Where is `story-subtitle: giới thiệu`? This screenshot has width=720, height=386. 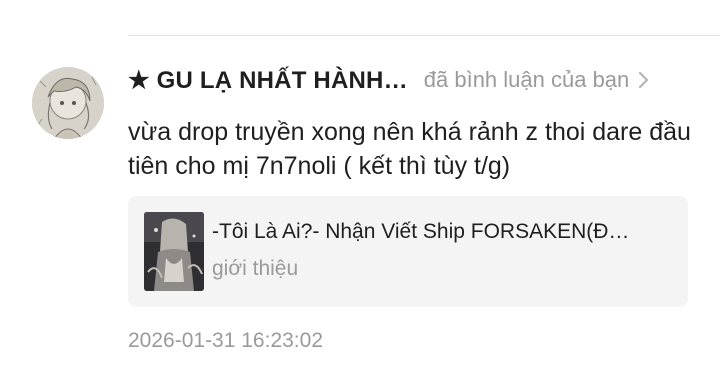
story-subtitle: giới thiệu is located at coordinates (255, 268).